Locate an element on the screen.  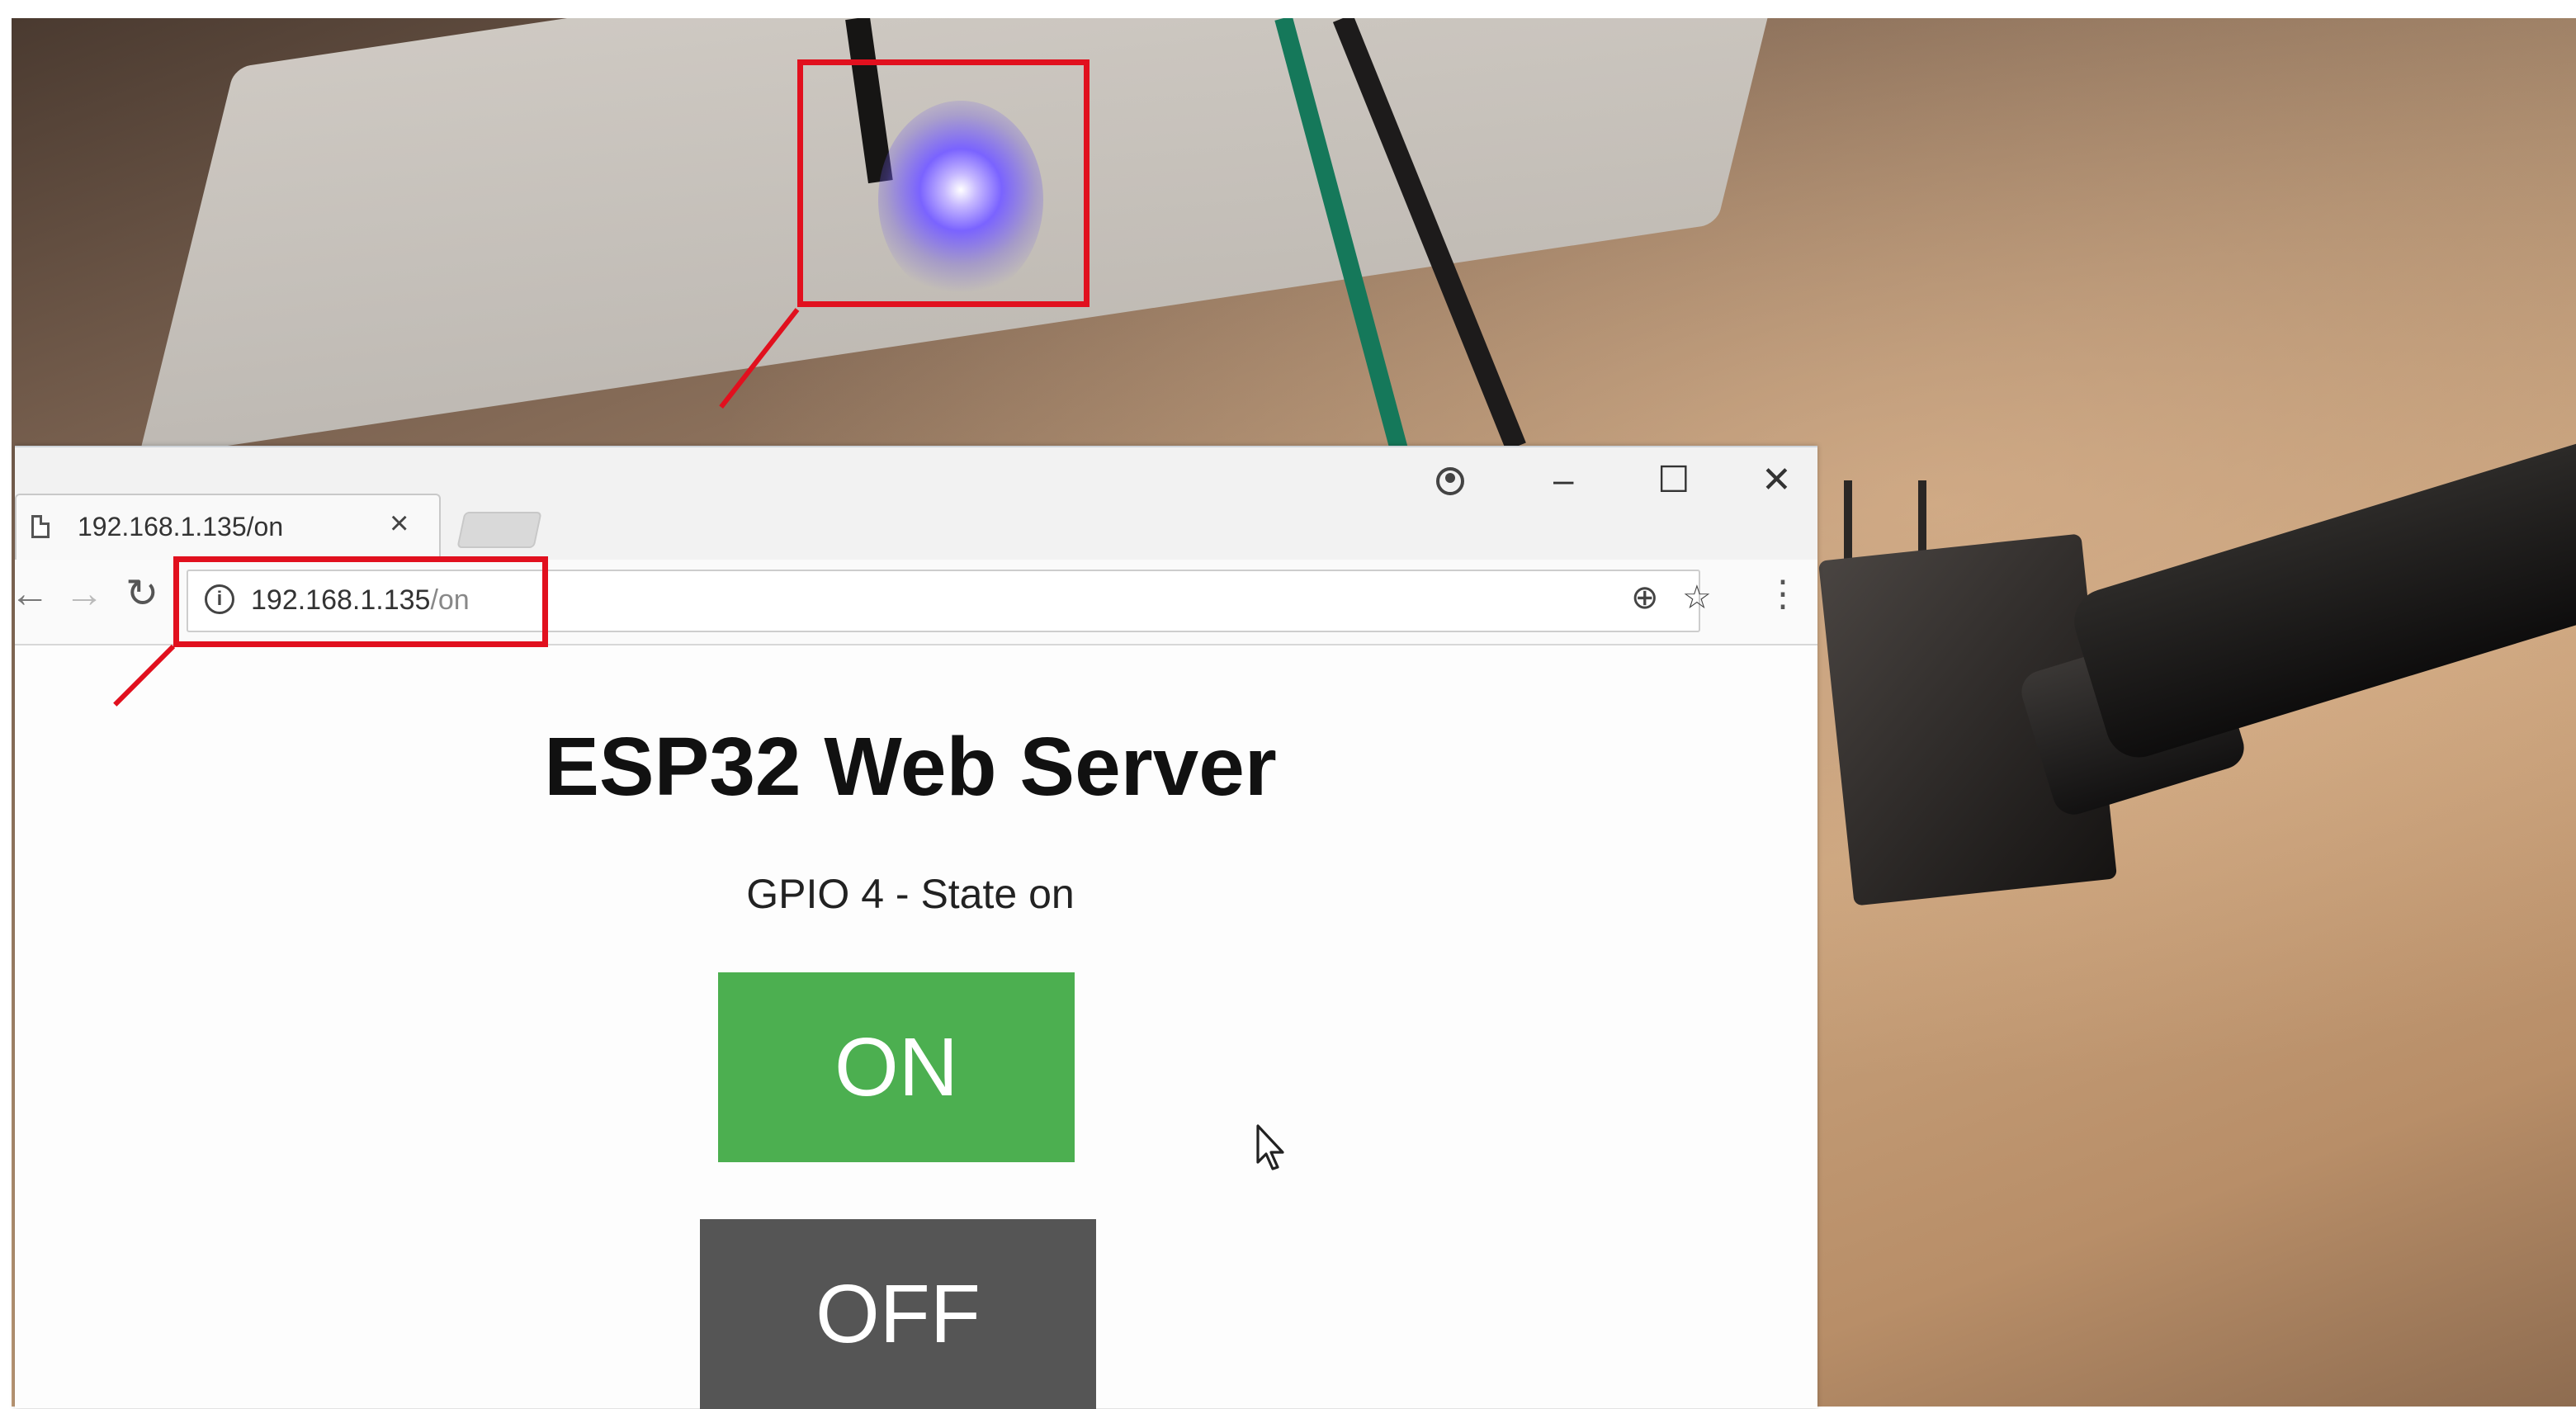
reload-icon: ↻ is located at coordinates (141, 594).